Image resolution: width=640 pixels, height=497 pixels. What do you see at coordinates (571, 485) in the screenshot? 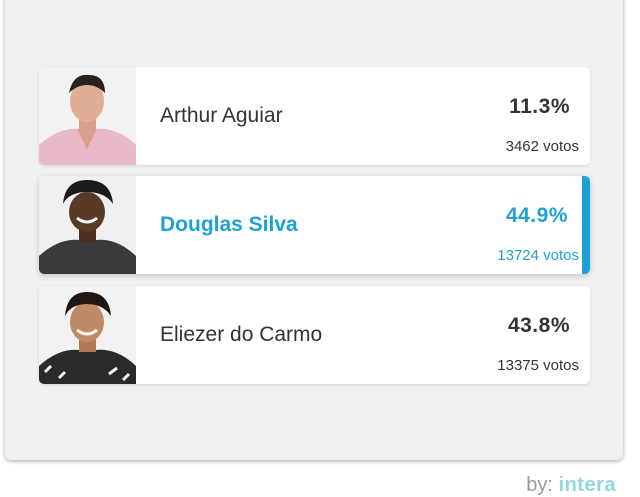
I see `brand-credit: by: intera` at bounding box center [571, 485].